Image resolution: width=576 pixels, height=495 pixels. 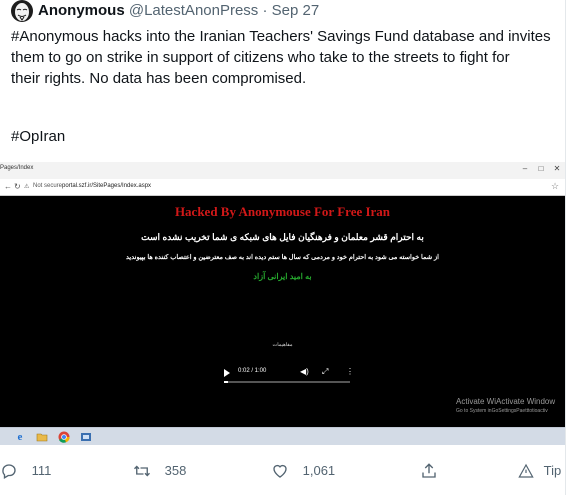 I want to click on close-icon: ✕, so click(x=557, y=168).